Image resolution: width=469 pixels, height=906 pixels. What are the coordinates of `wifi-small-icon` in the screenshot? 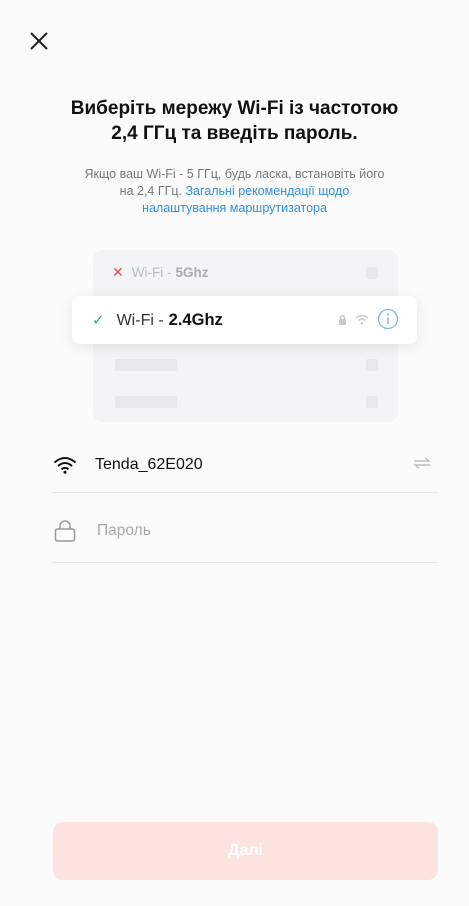 It's located at (362, 319).